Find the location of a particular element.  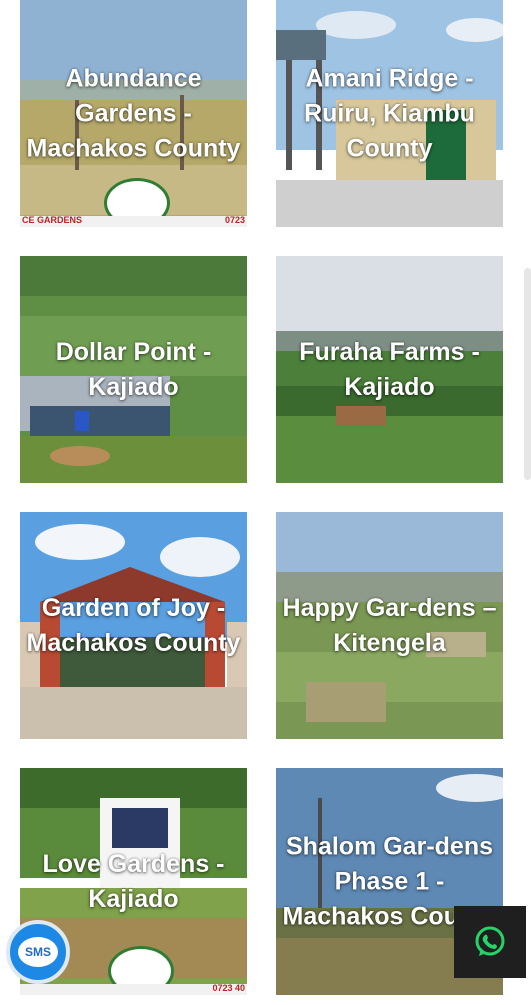

project-card-furaha-farms: Furaha Farms - Kajiado is located at coordinates (389, 369).